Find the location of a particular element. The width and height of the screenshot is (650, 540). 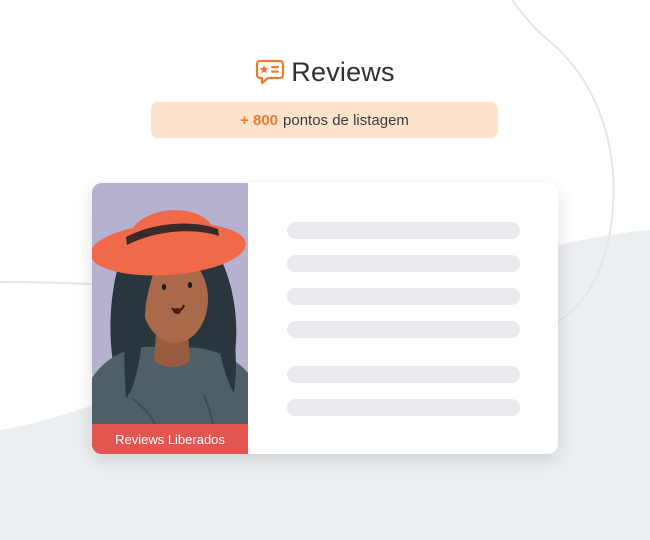

reviewer-illustration: Reviews Liberados is located at coordinates (170, 318).